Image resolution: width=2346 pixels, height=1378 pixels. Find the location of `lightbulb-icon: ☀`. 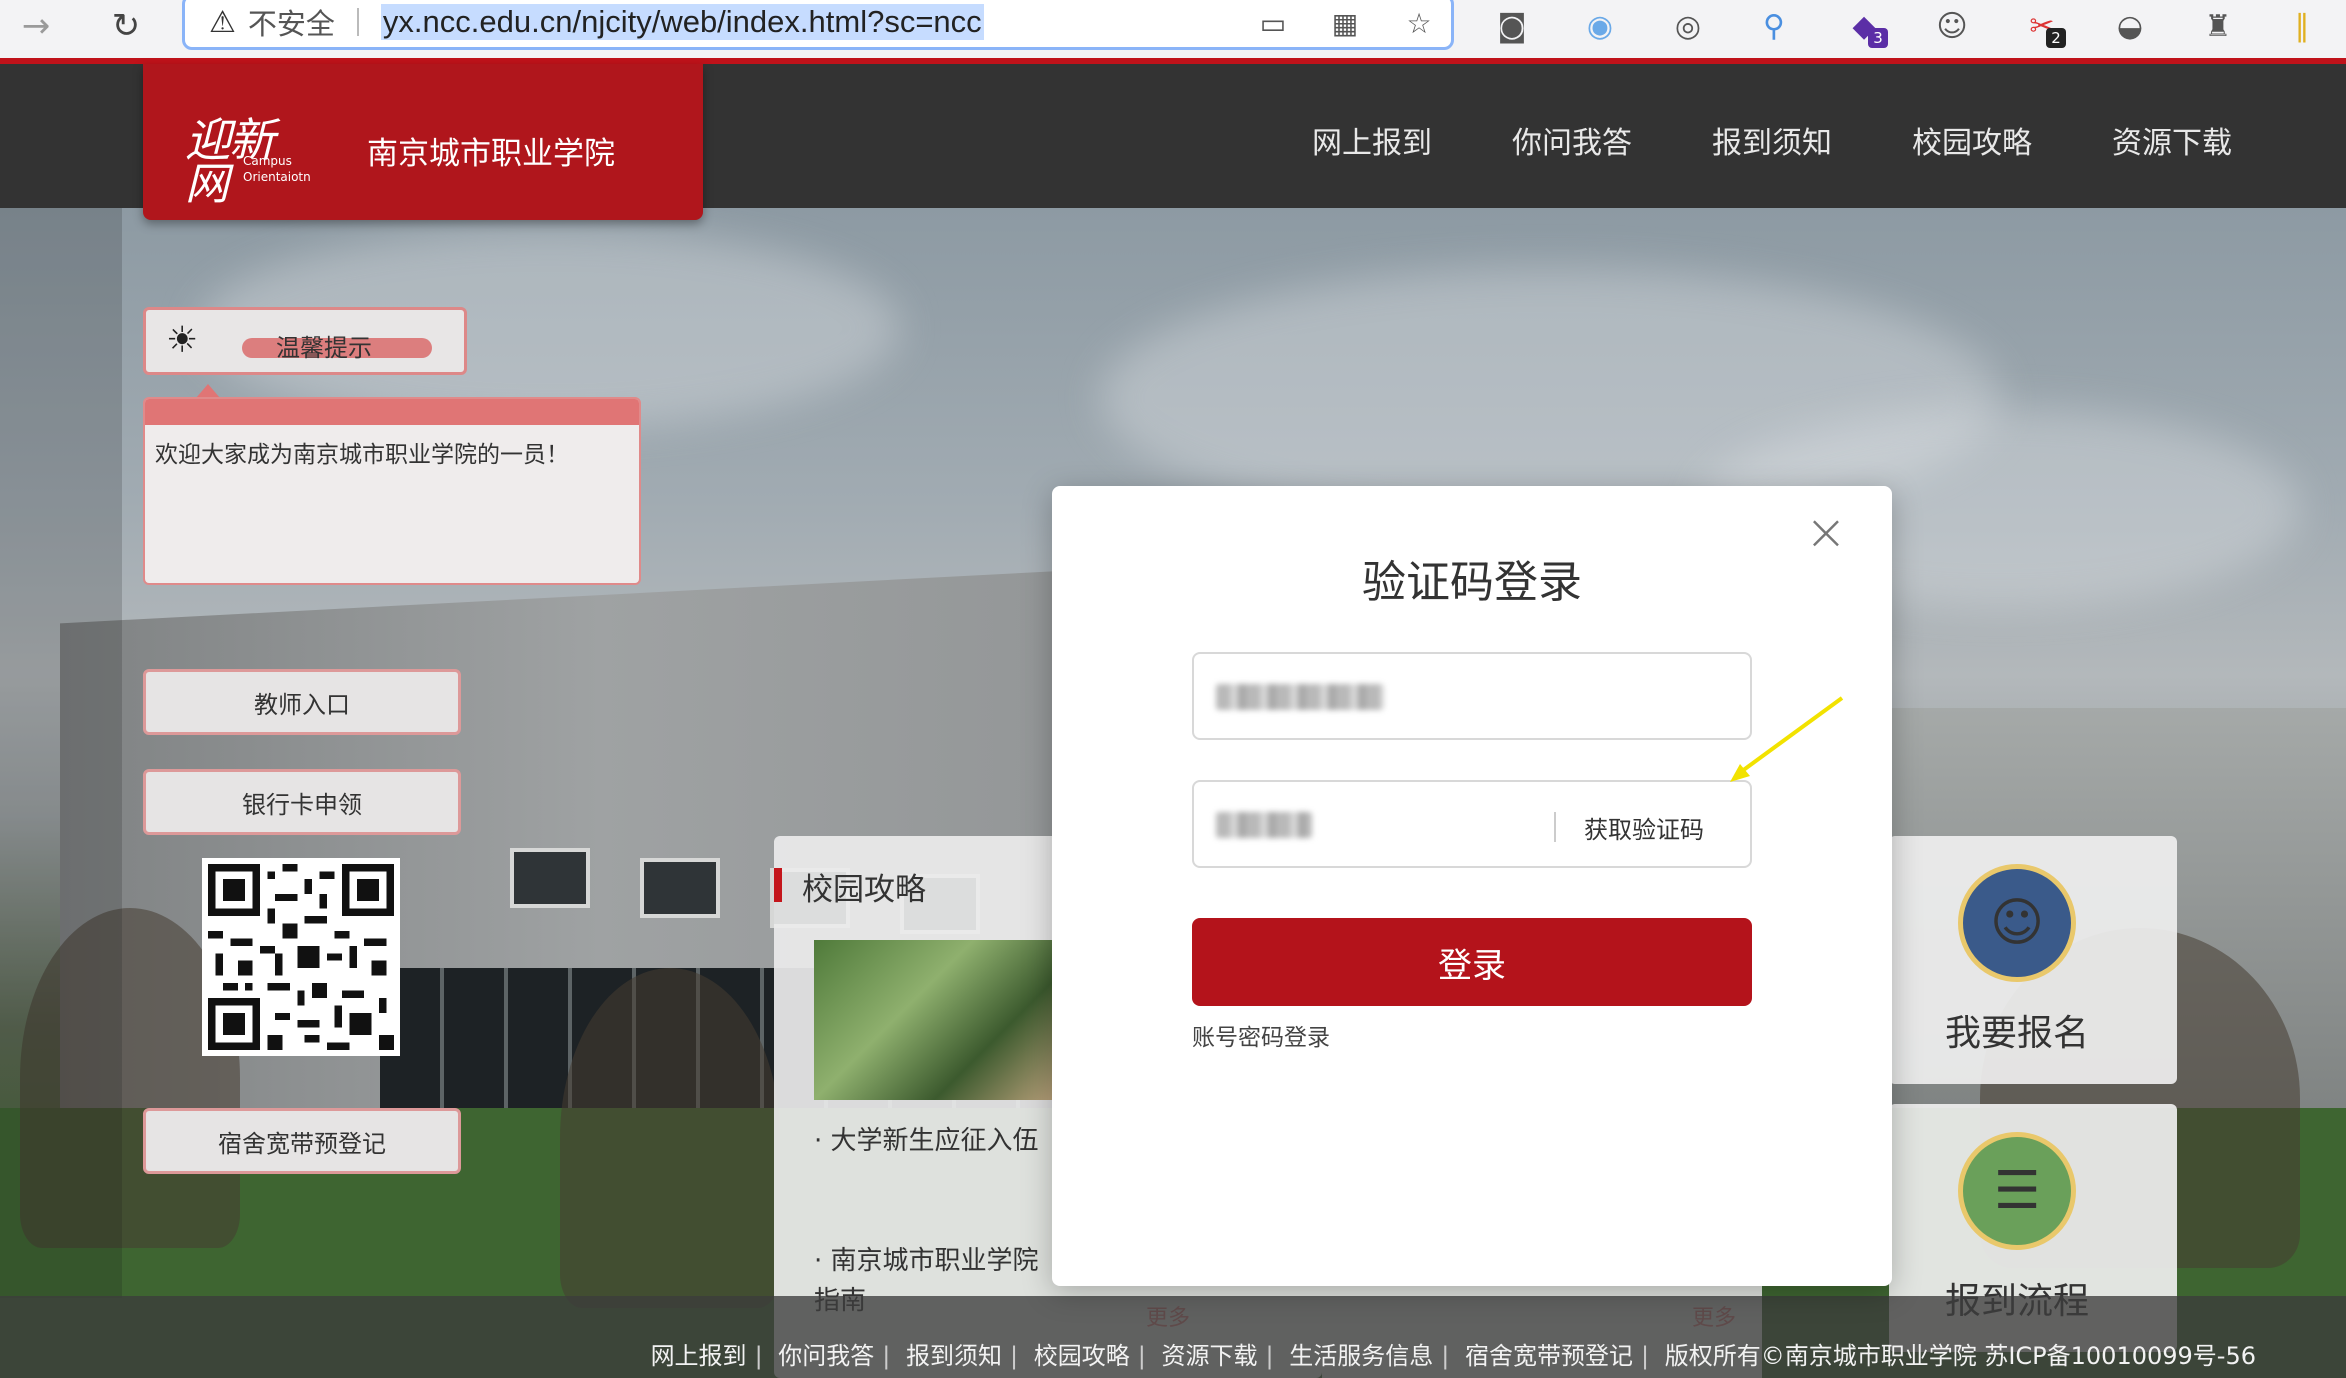

lightbulb-icon: ☀ is located at coordinates (182, 340).